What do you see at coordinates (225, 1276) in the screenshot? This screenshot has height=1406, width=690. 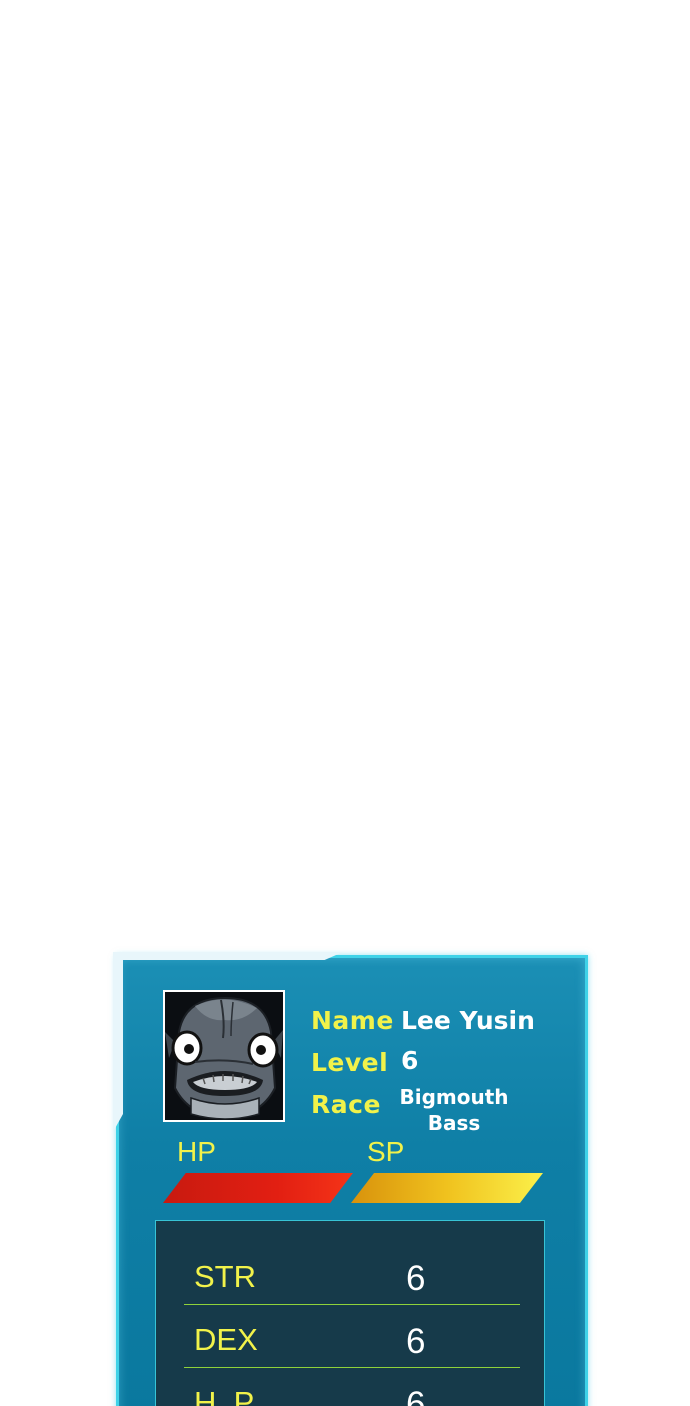 I see `stat-name: STR` at bounding box center [225, 1276].